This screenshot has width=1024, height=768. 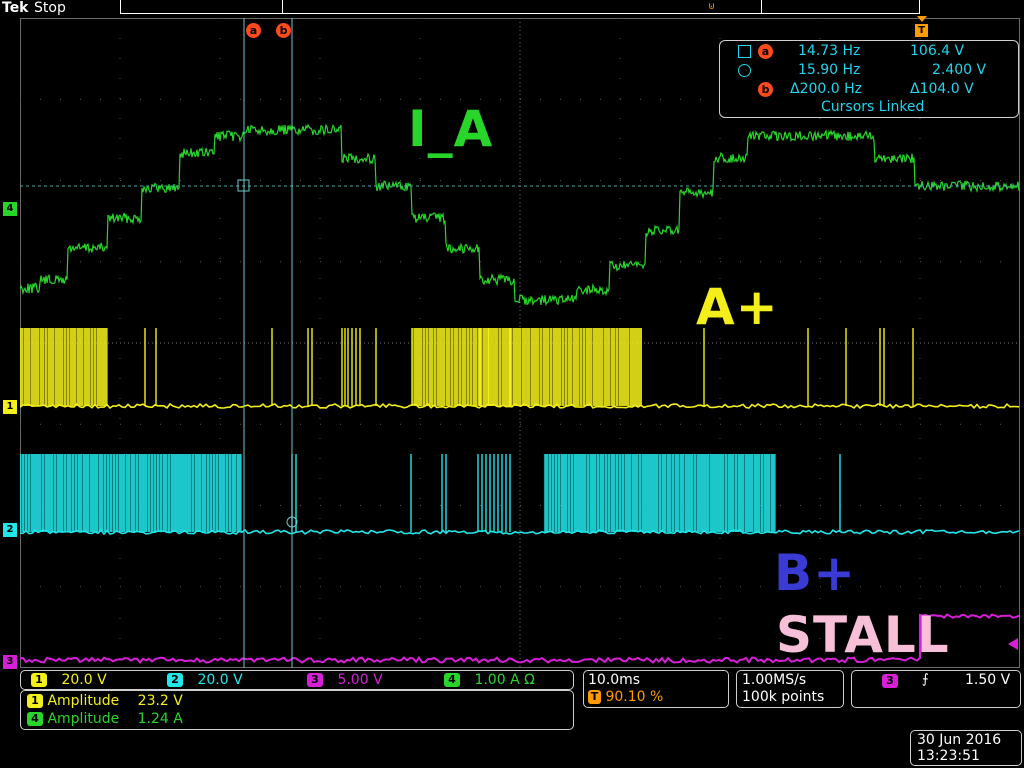 I want to click on ch2-badge: 2, so click(x=175, y=680).